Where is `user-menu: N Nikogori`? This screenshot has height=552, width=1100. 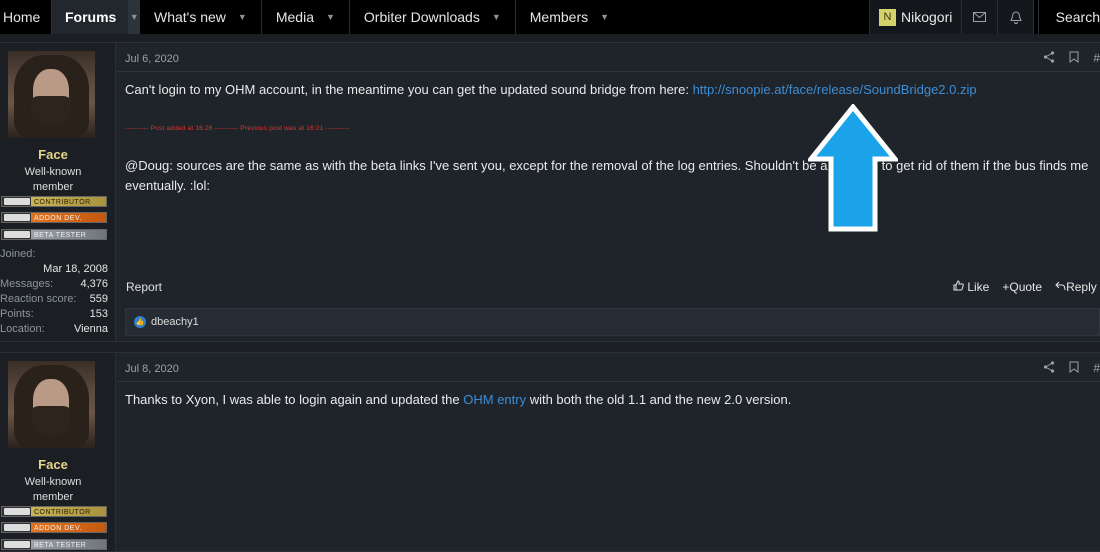 user-menu: N Nikogori is located at coordinates (951, 17).